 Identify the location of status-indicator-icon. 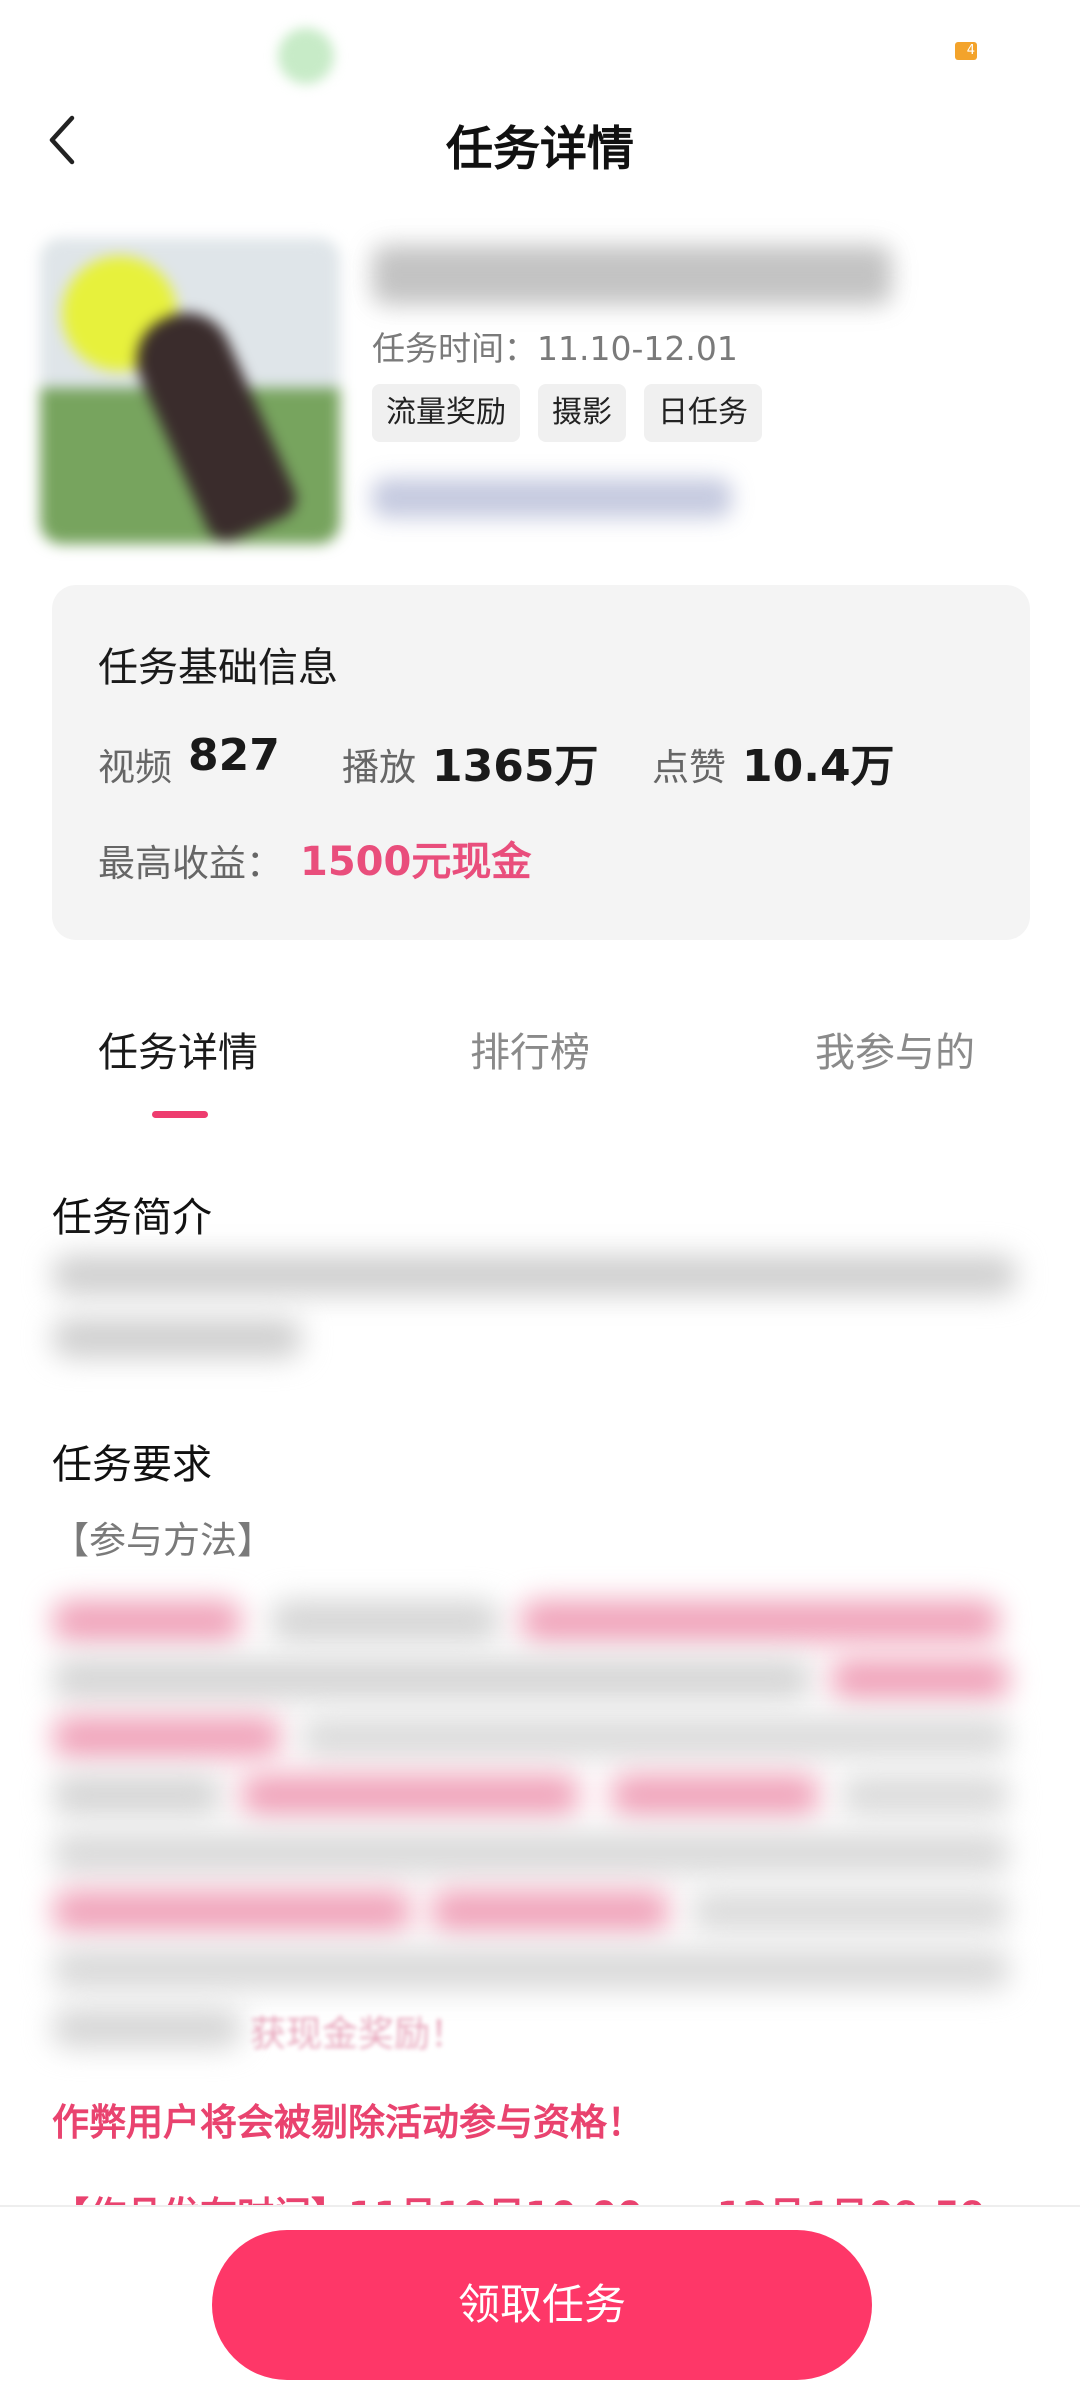
(306, 56).